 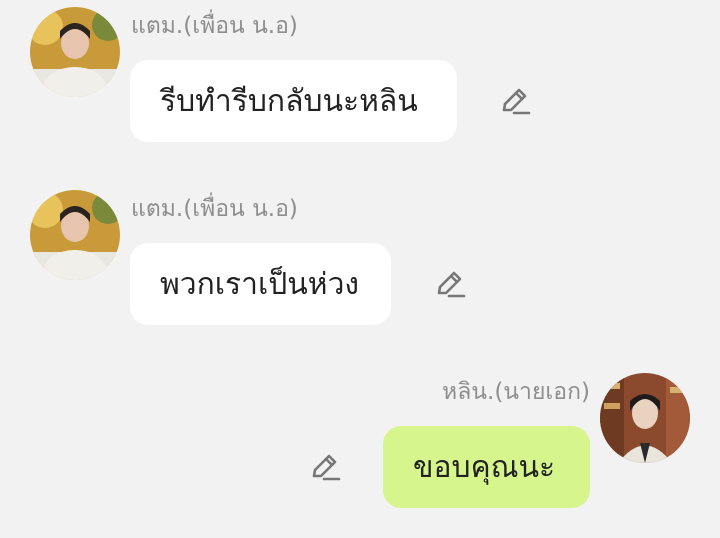 What do you see at coordinates (293, 101) in the screenshot?
I see `message-bubble: รีบทำรีบกลับนะหลิน` at bounding box center [293, 101].